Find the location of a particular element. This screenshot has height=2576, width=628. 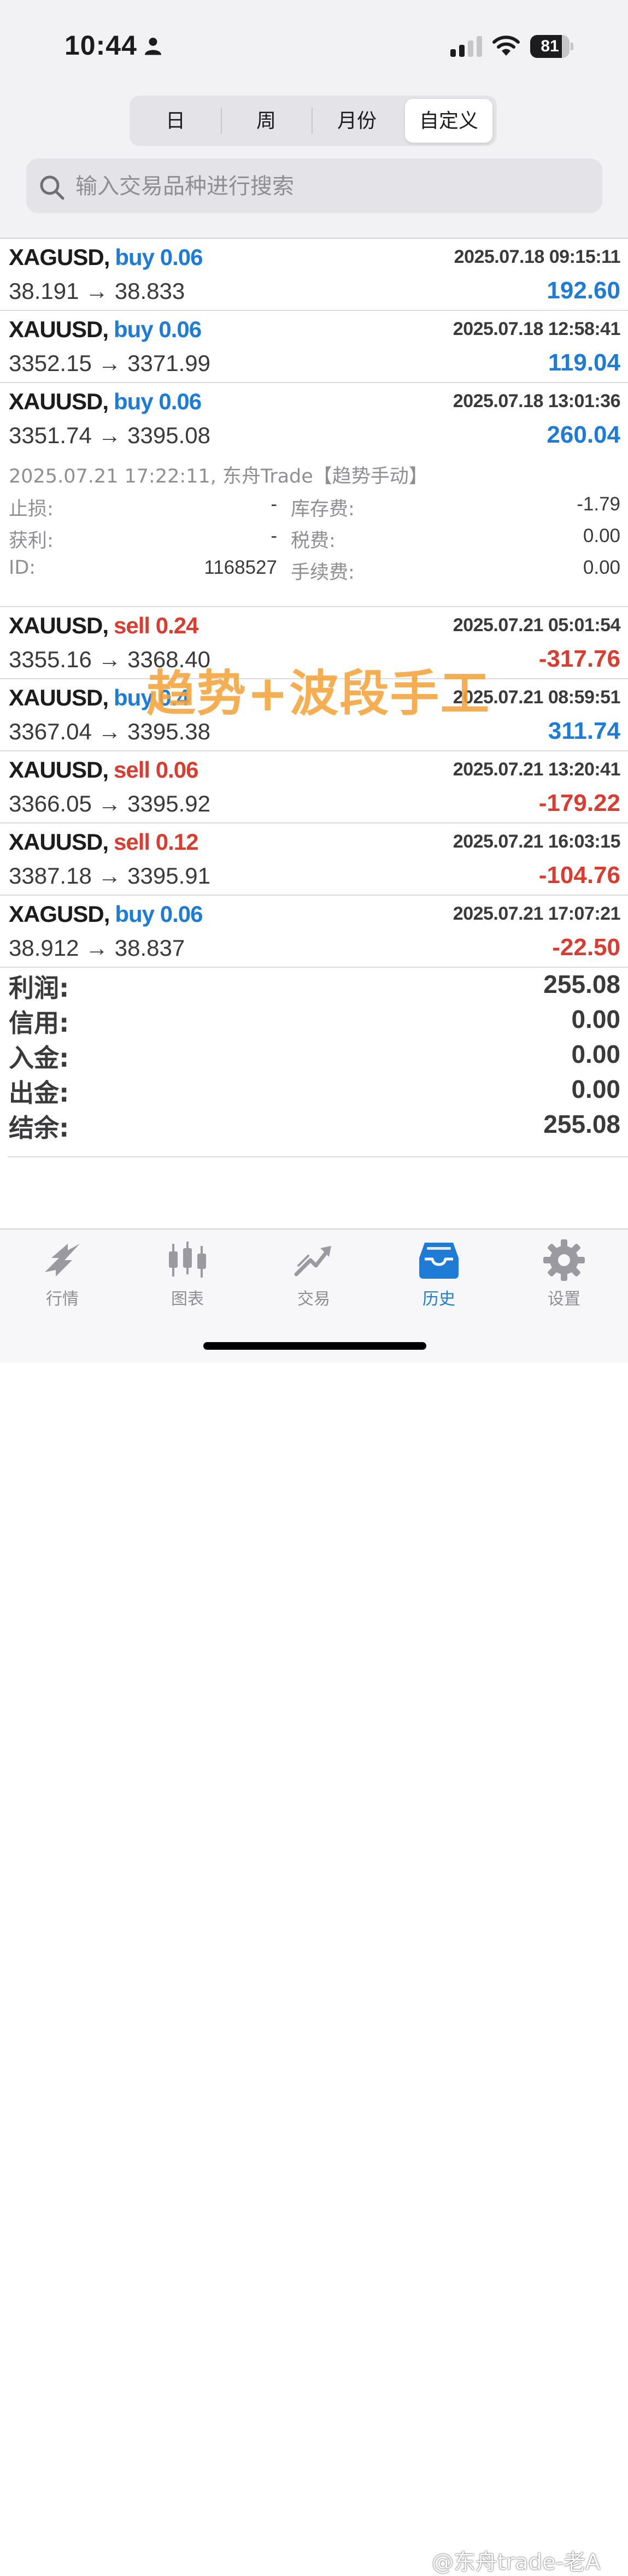

summary-deposit: 入金: 0.00 is located at coordinates (314, 1057).